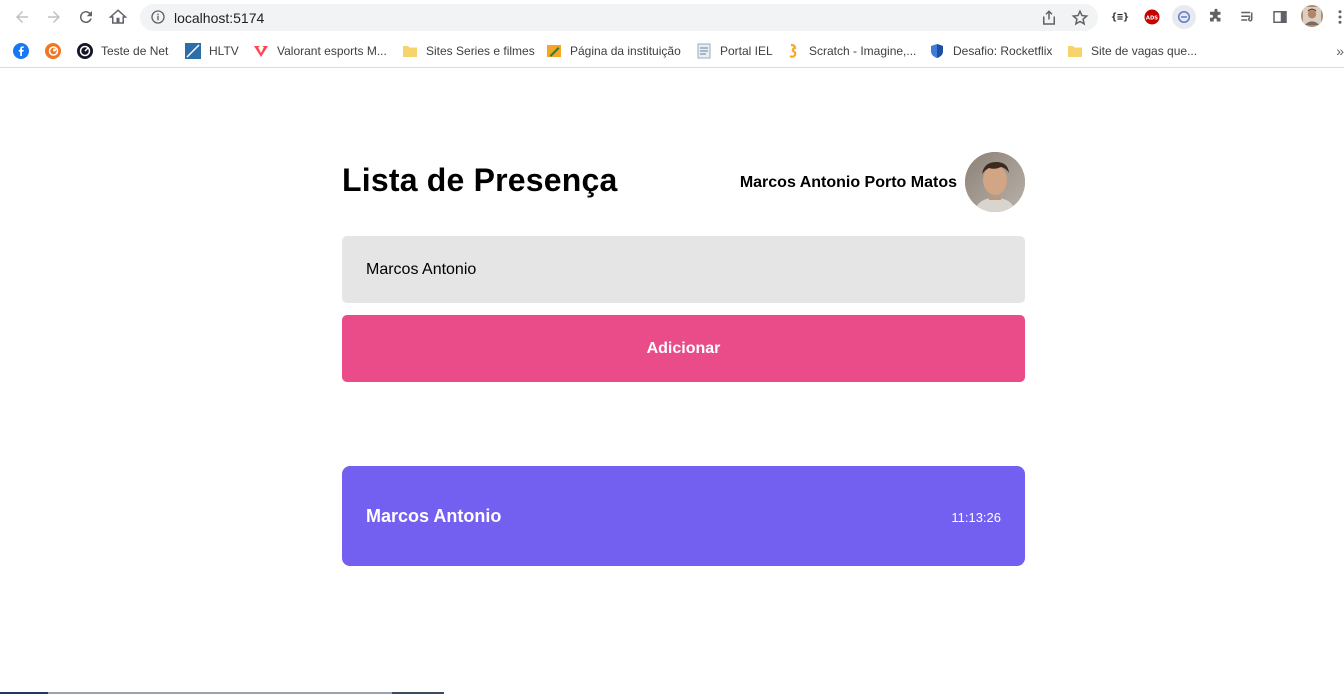 The height and width of the screenshot is (694, 1344). I want to click on bookmark-label: Desafio: Rocketflix, so click(1003, 51).